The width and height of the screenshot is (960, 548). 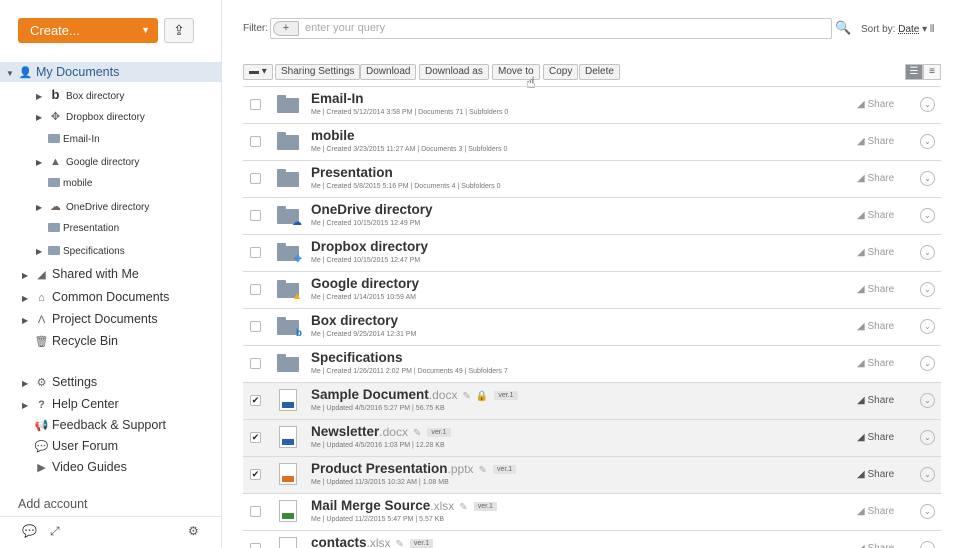 What do you see at coordinates (372, 541) in the screenshot?
I see `file-title: contacts.xlsx ✎ ver.1` at bounding box center [372, 541].